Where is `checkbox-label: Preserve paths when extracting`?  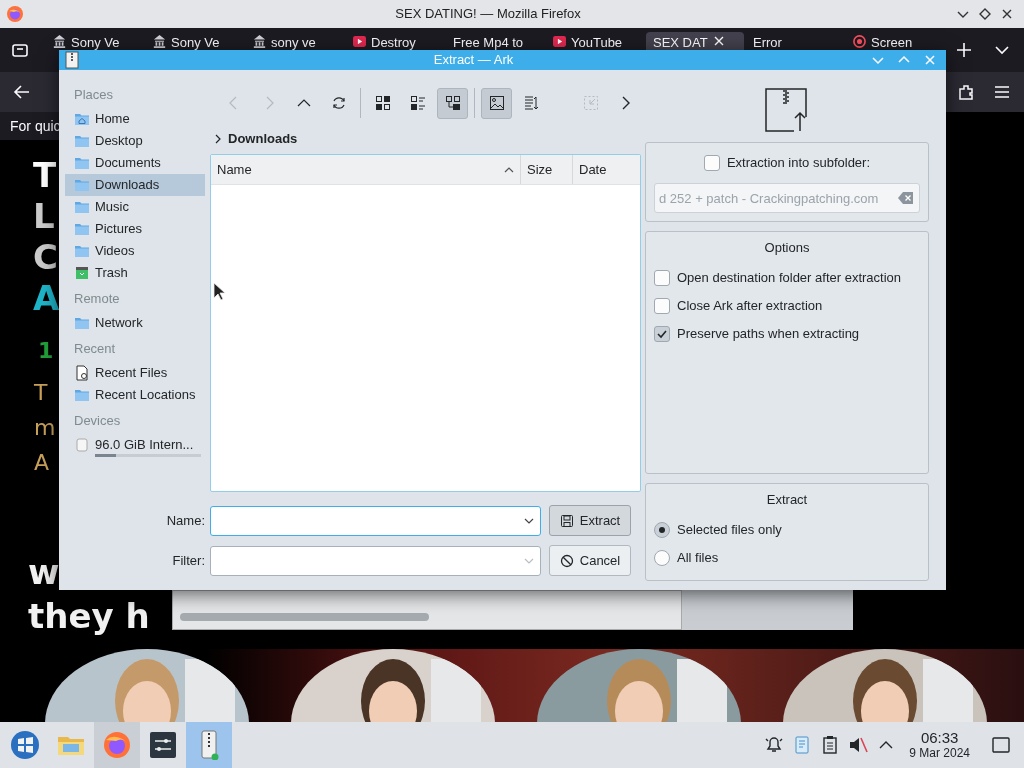
checkbox-label: Preserve paths when extracting is located at coordinates (768, 333).